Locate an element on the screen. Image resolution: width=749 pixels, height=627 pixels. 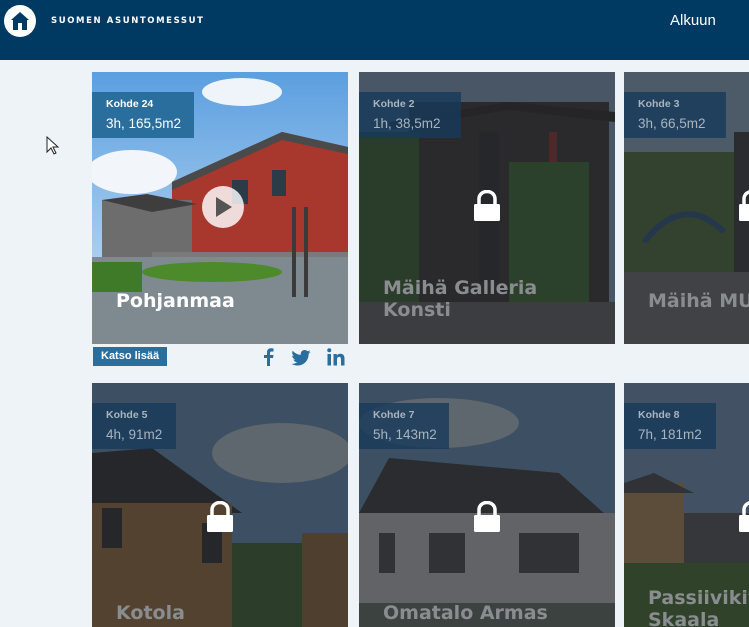
property-badge: Kohde 24 3h, 165,5m2 is located at coordinates (143, 115).